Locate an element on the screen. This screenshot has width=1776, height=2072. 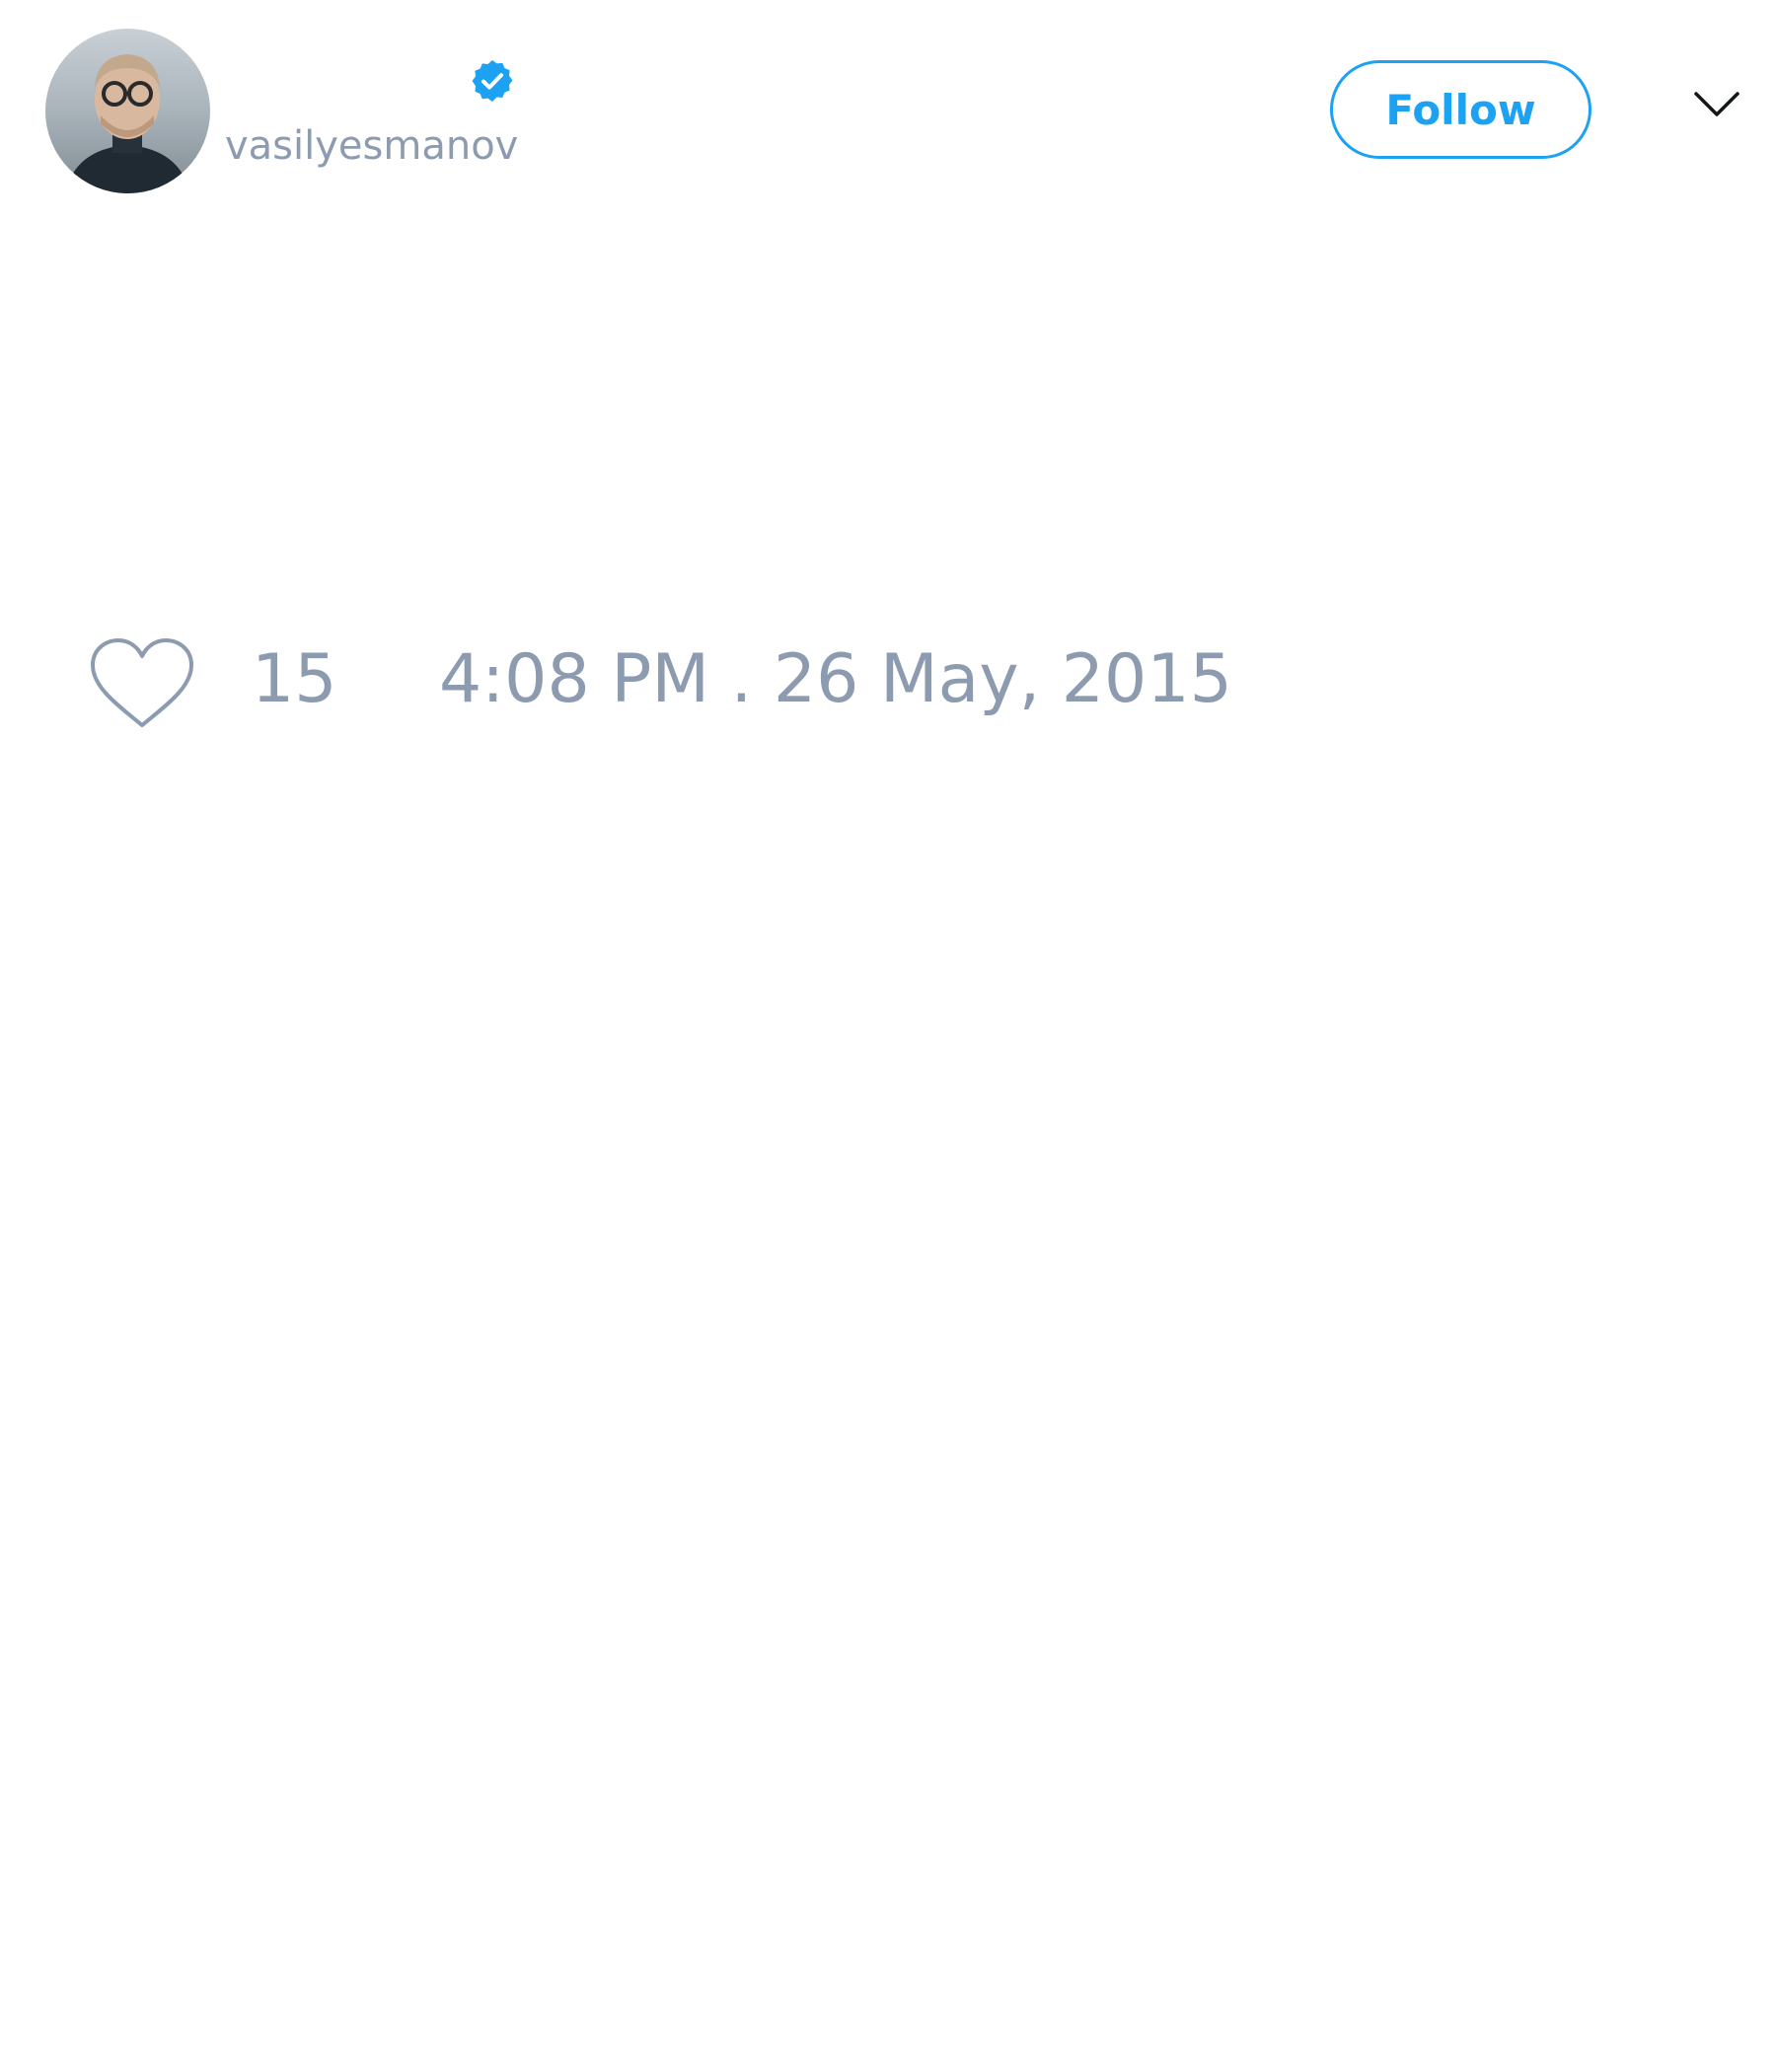
avatar is located at coordinates (128, 111).